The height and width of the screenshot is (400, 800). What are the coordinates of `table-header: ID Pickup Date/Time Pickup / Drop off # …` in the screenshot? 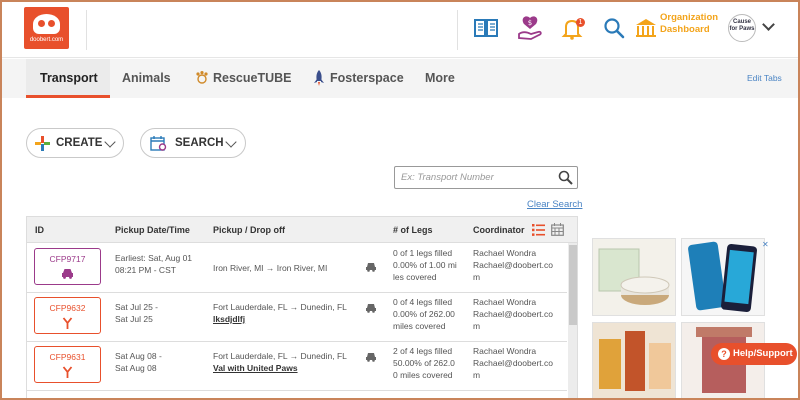 It's located at (302, 230).